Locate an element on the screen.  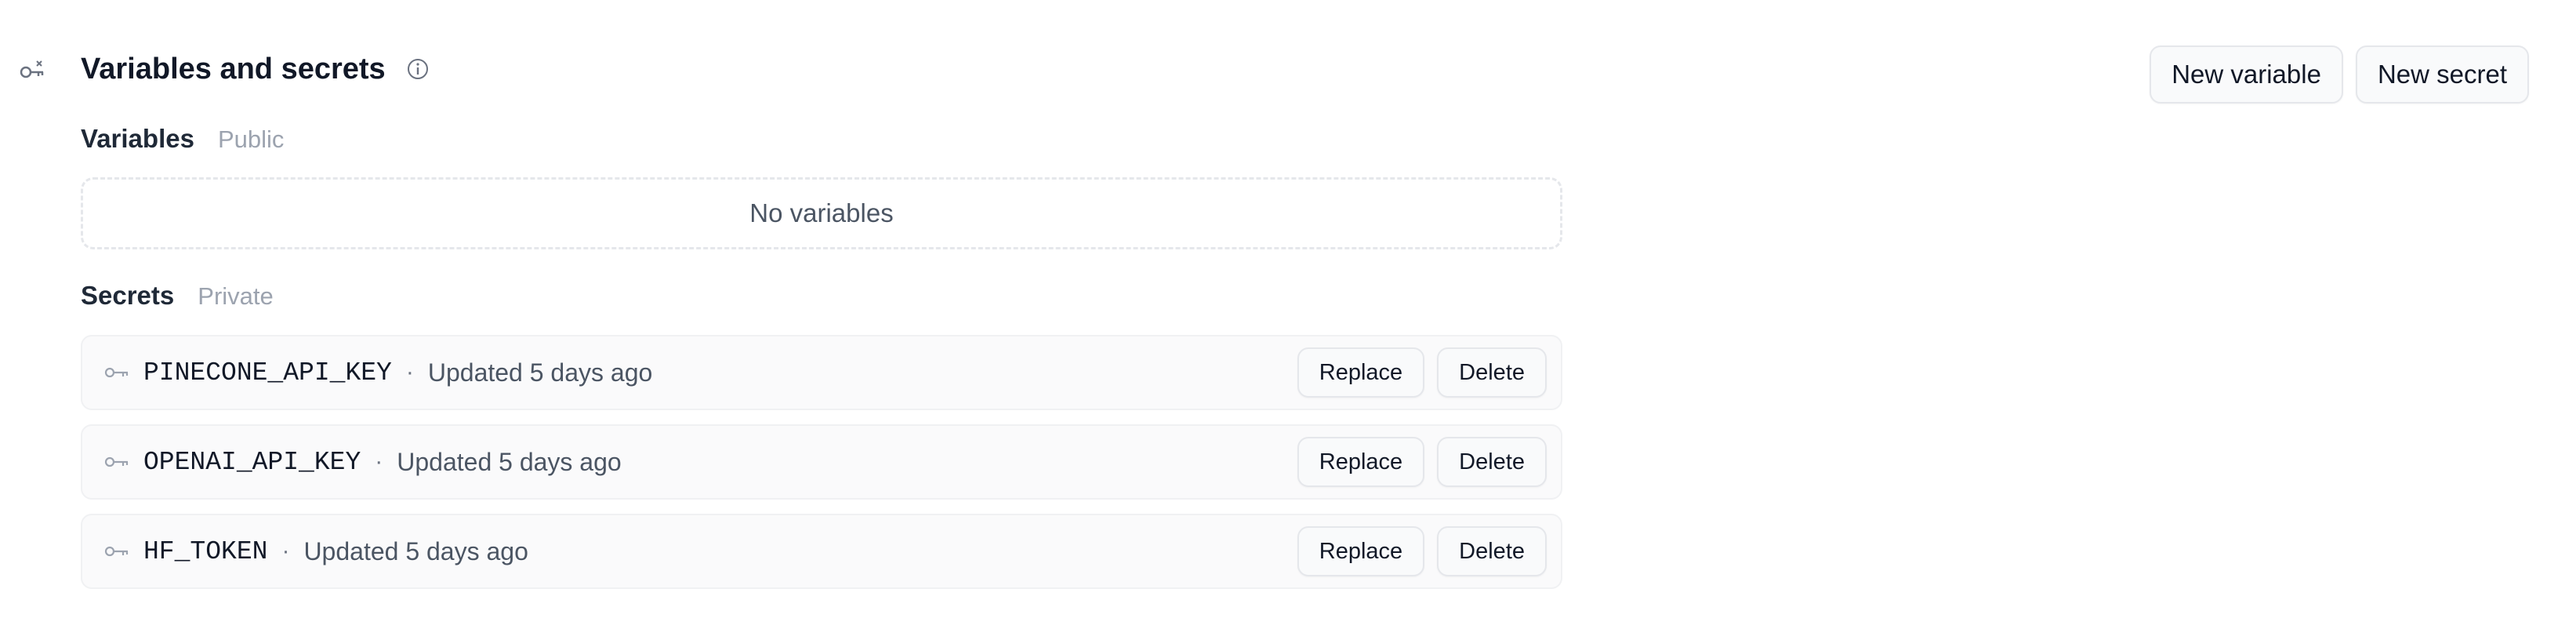
info-icon is located at coordinates (418, 69).